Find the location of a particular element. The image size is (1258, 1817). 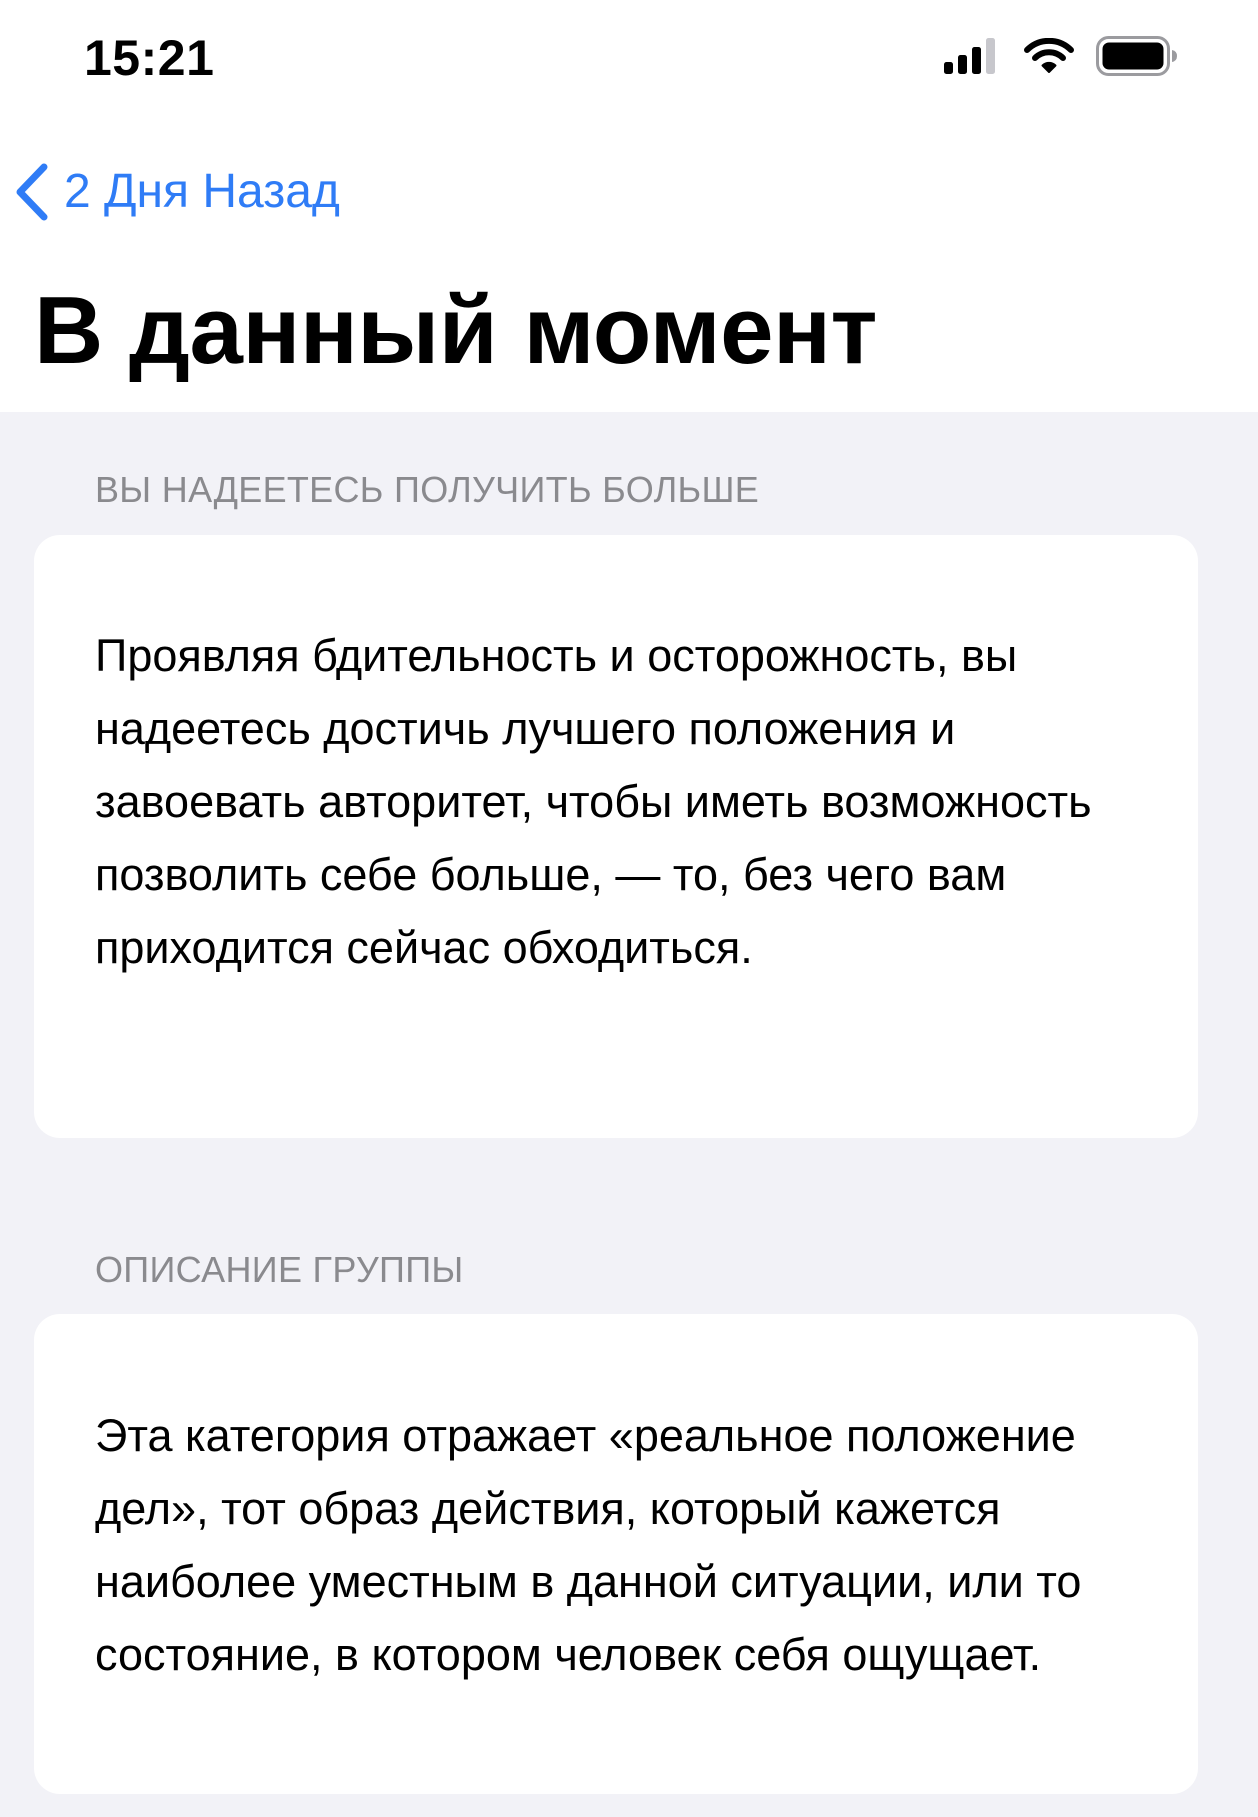

page-title: В данный момент is located at coordinates (456, 330).